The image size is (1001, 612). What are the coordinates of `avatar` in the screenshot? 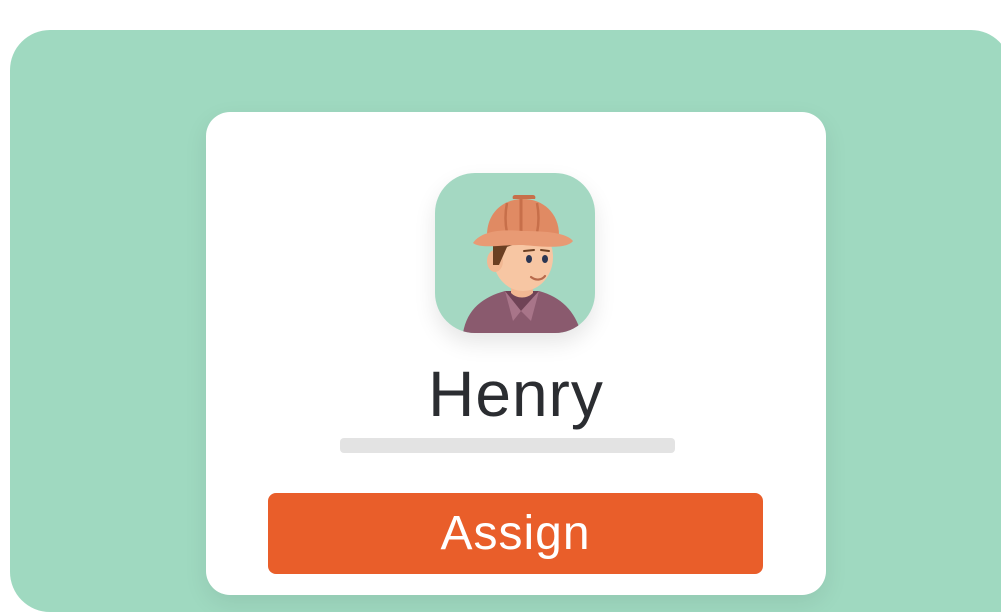 It's located at (515, 253).